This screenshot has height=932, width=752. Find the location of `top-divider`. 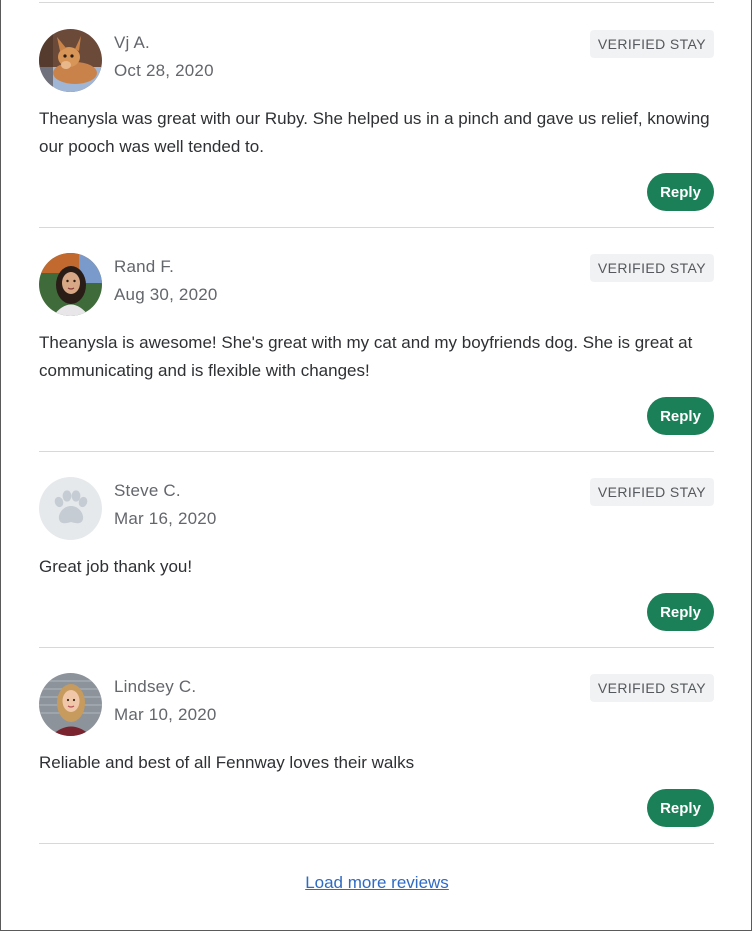

top-divider is located at coordinates (376, 2).